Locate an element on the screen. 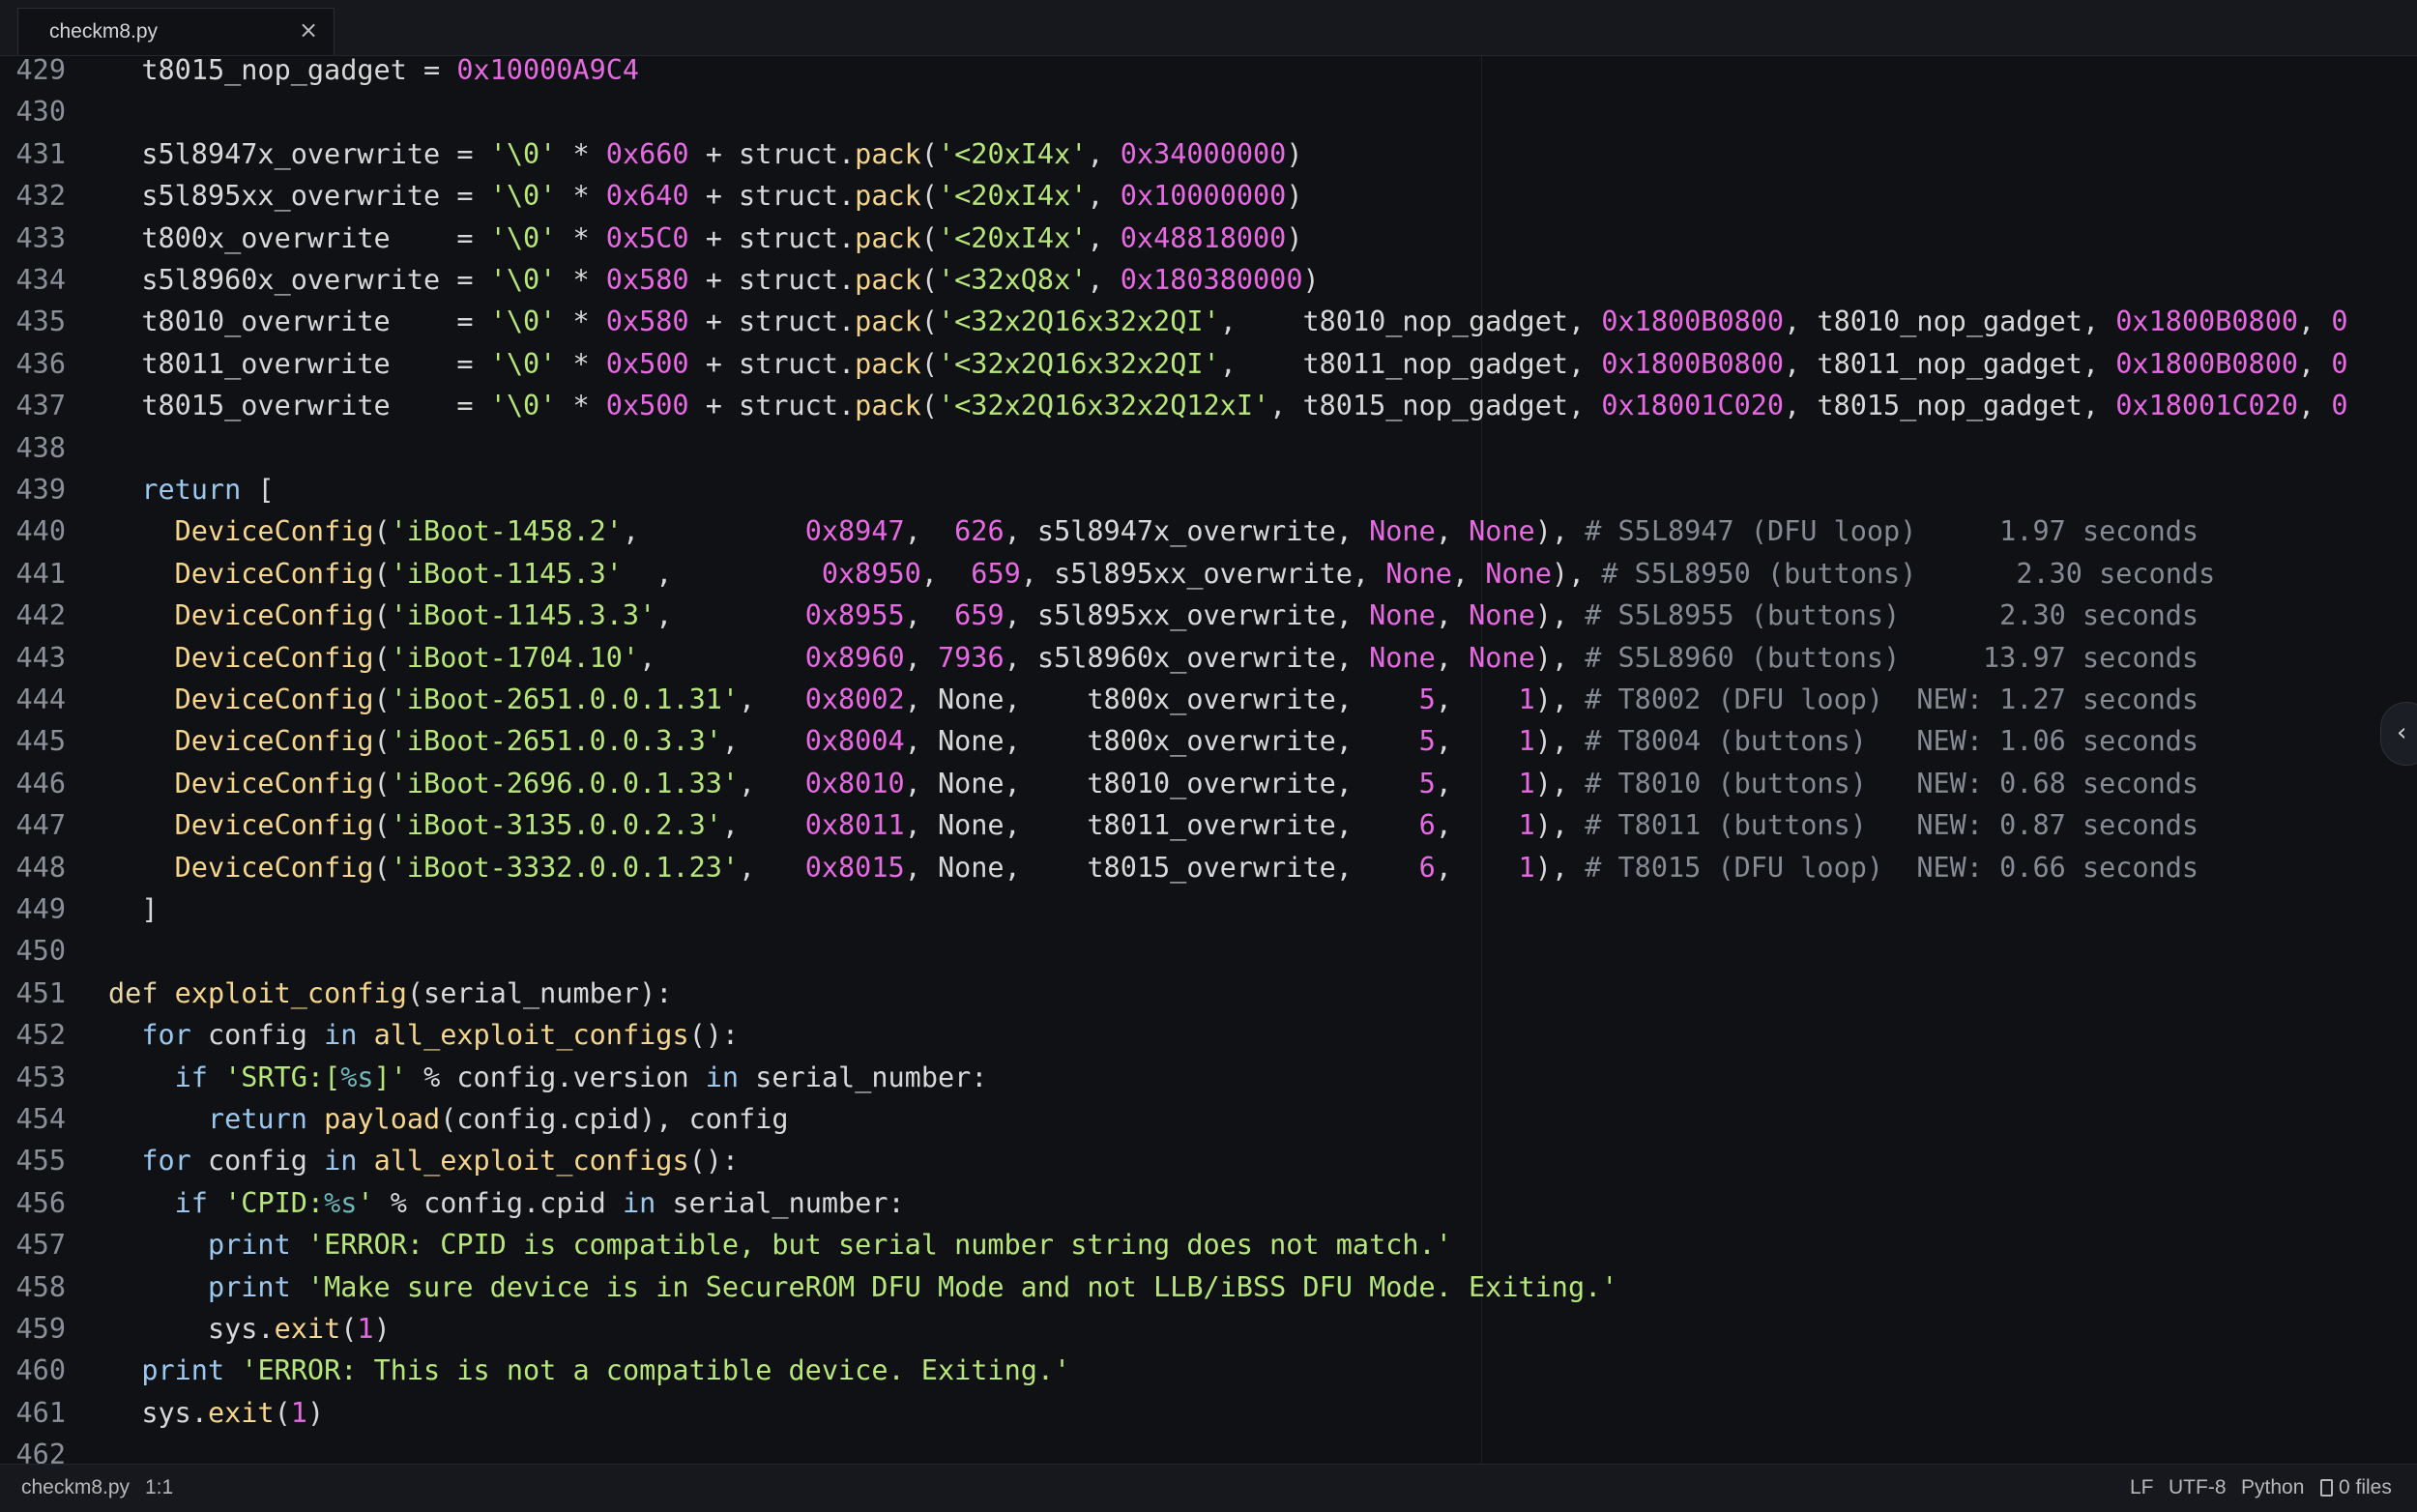 The image size is (2417, 1512). code-token: s5l8960x_overwrite = is located at coordinates (299, 280).